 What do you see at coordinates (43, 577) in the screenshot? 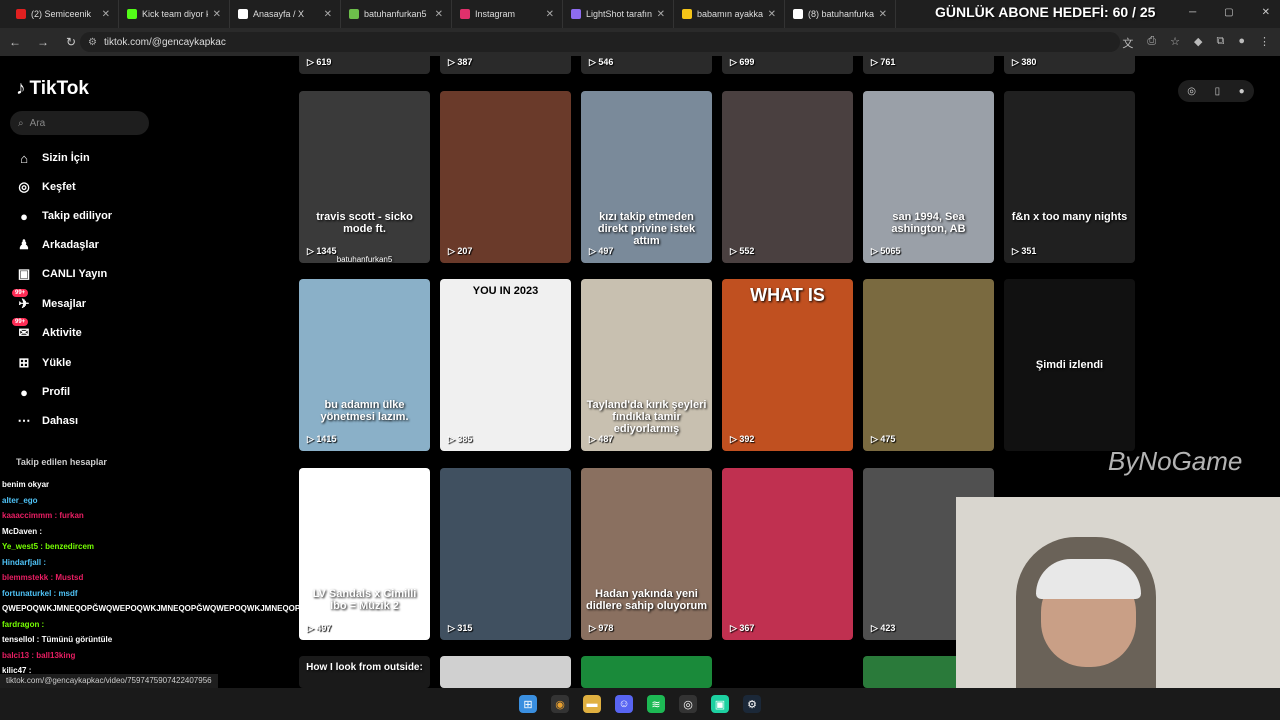
I see `chat-message: blemmstekk : Mustsd` at bounding box center [43, 577].